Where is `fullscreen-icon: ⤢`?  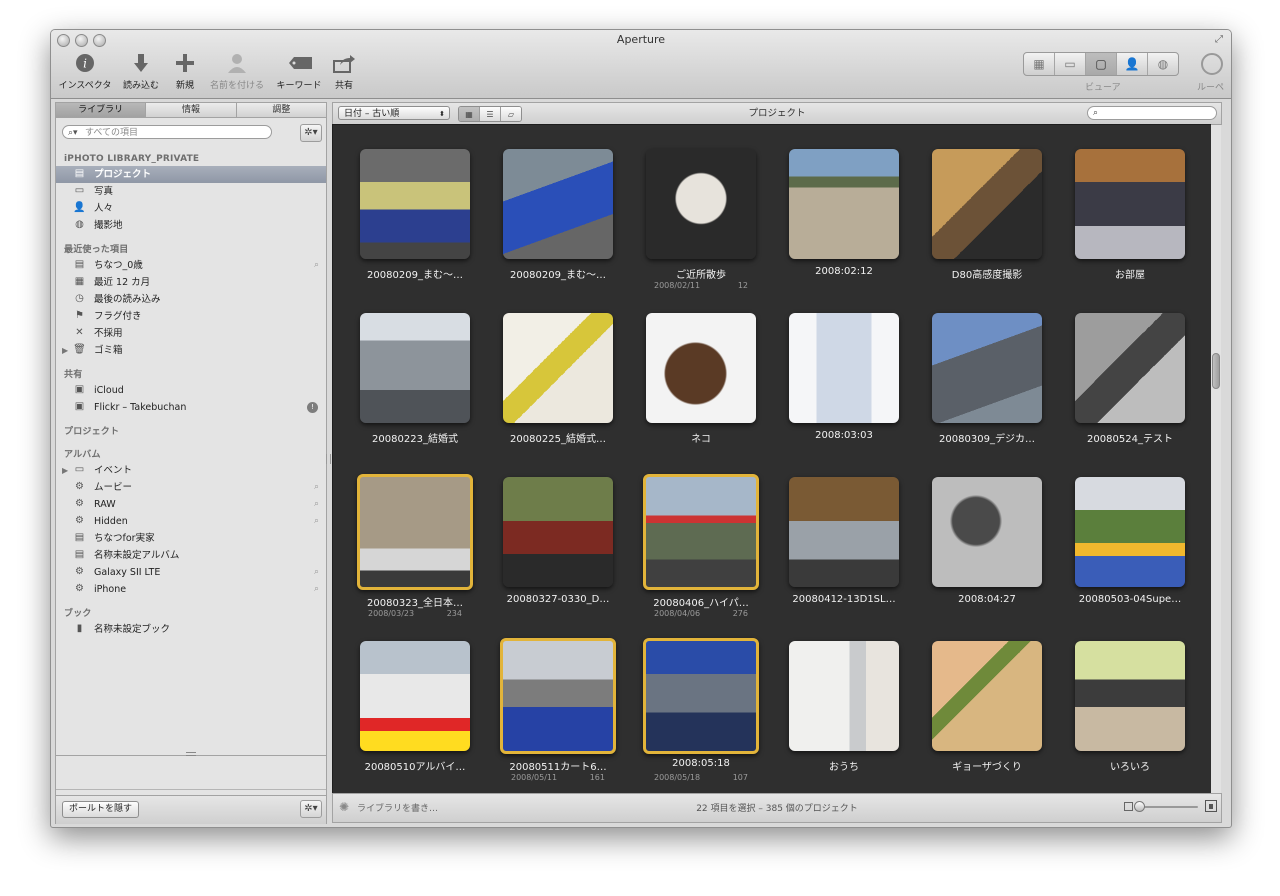 fullscreen-icon: ⤢ is located at coordinates (1219, 39).